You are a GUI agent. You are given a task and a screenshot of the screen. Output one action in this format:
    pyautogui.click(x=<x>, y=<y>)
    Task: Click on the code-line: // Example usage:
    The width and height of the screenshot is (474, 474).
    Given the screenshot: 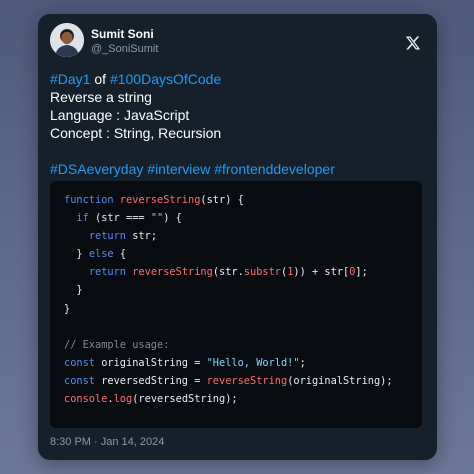 What is the action you would take?
    pyautogui.click(x=228, y=345)
    